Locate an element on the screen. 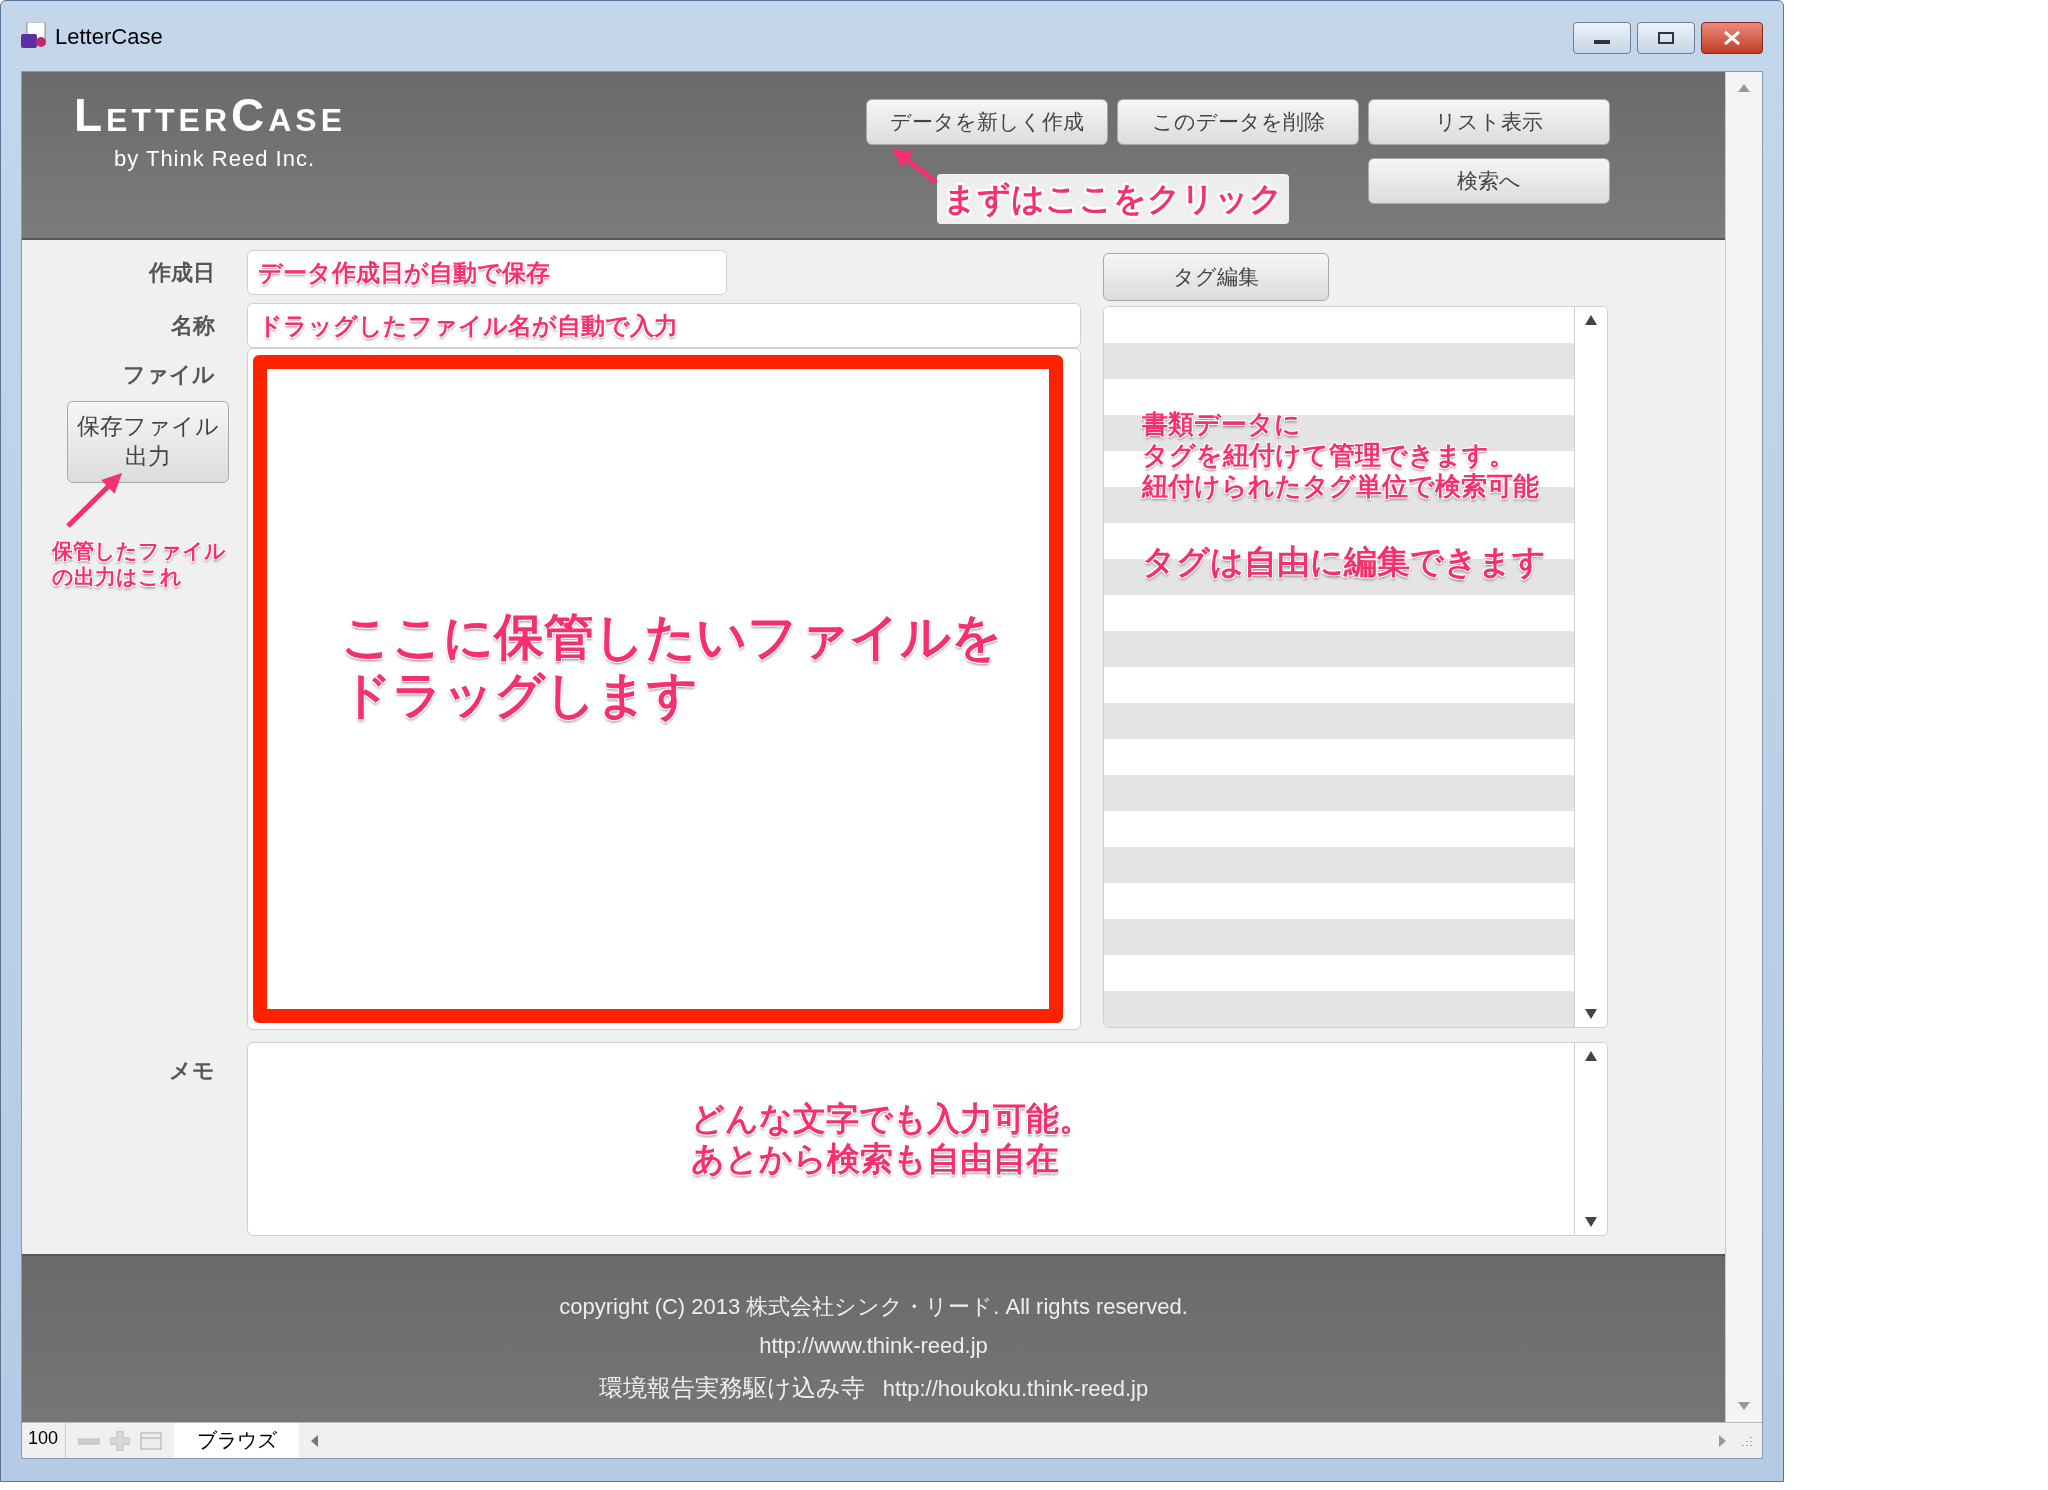 This screenshot has height=1490, width=2048. maximize-button is located at coordinates (1666, 38).